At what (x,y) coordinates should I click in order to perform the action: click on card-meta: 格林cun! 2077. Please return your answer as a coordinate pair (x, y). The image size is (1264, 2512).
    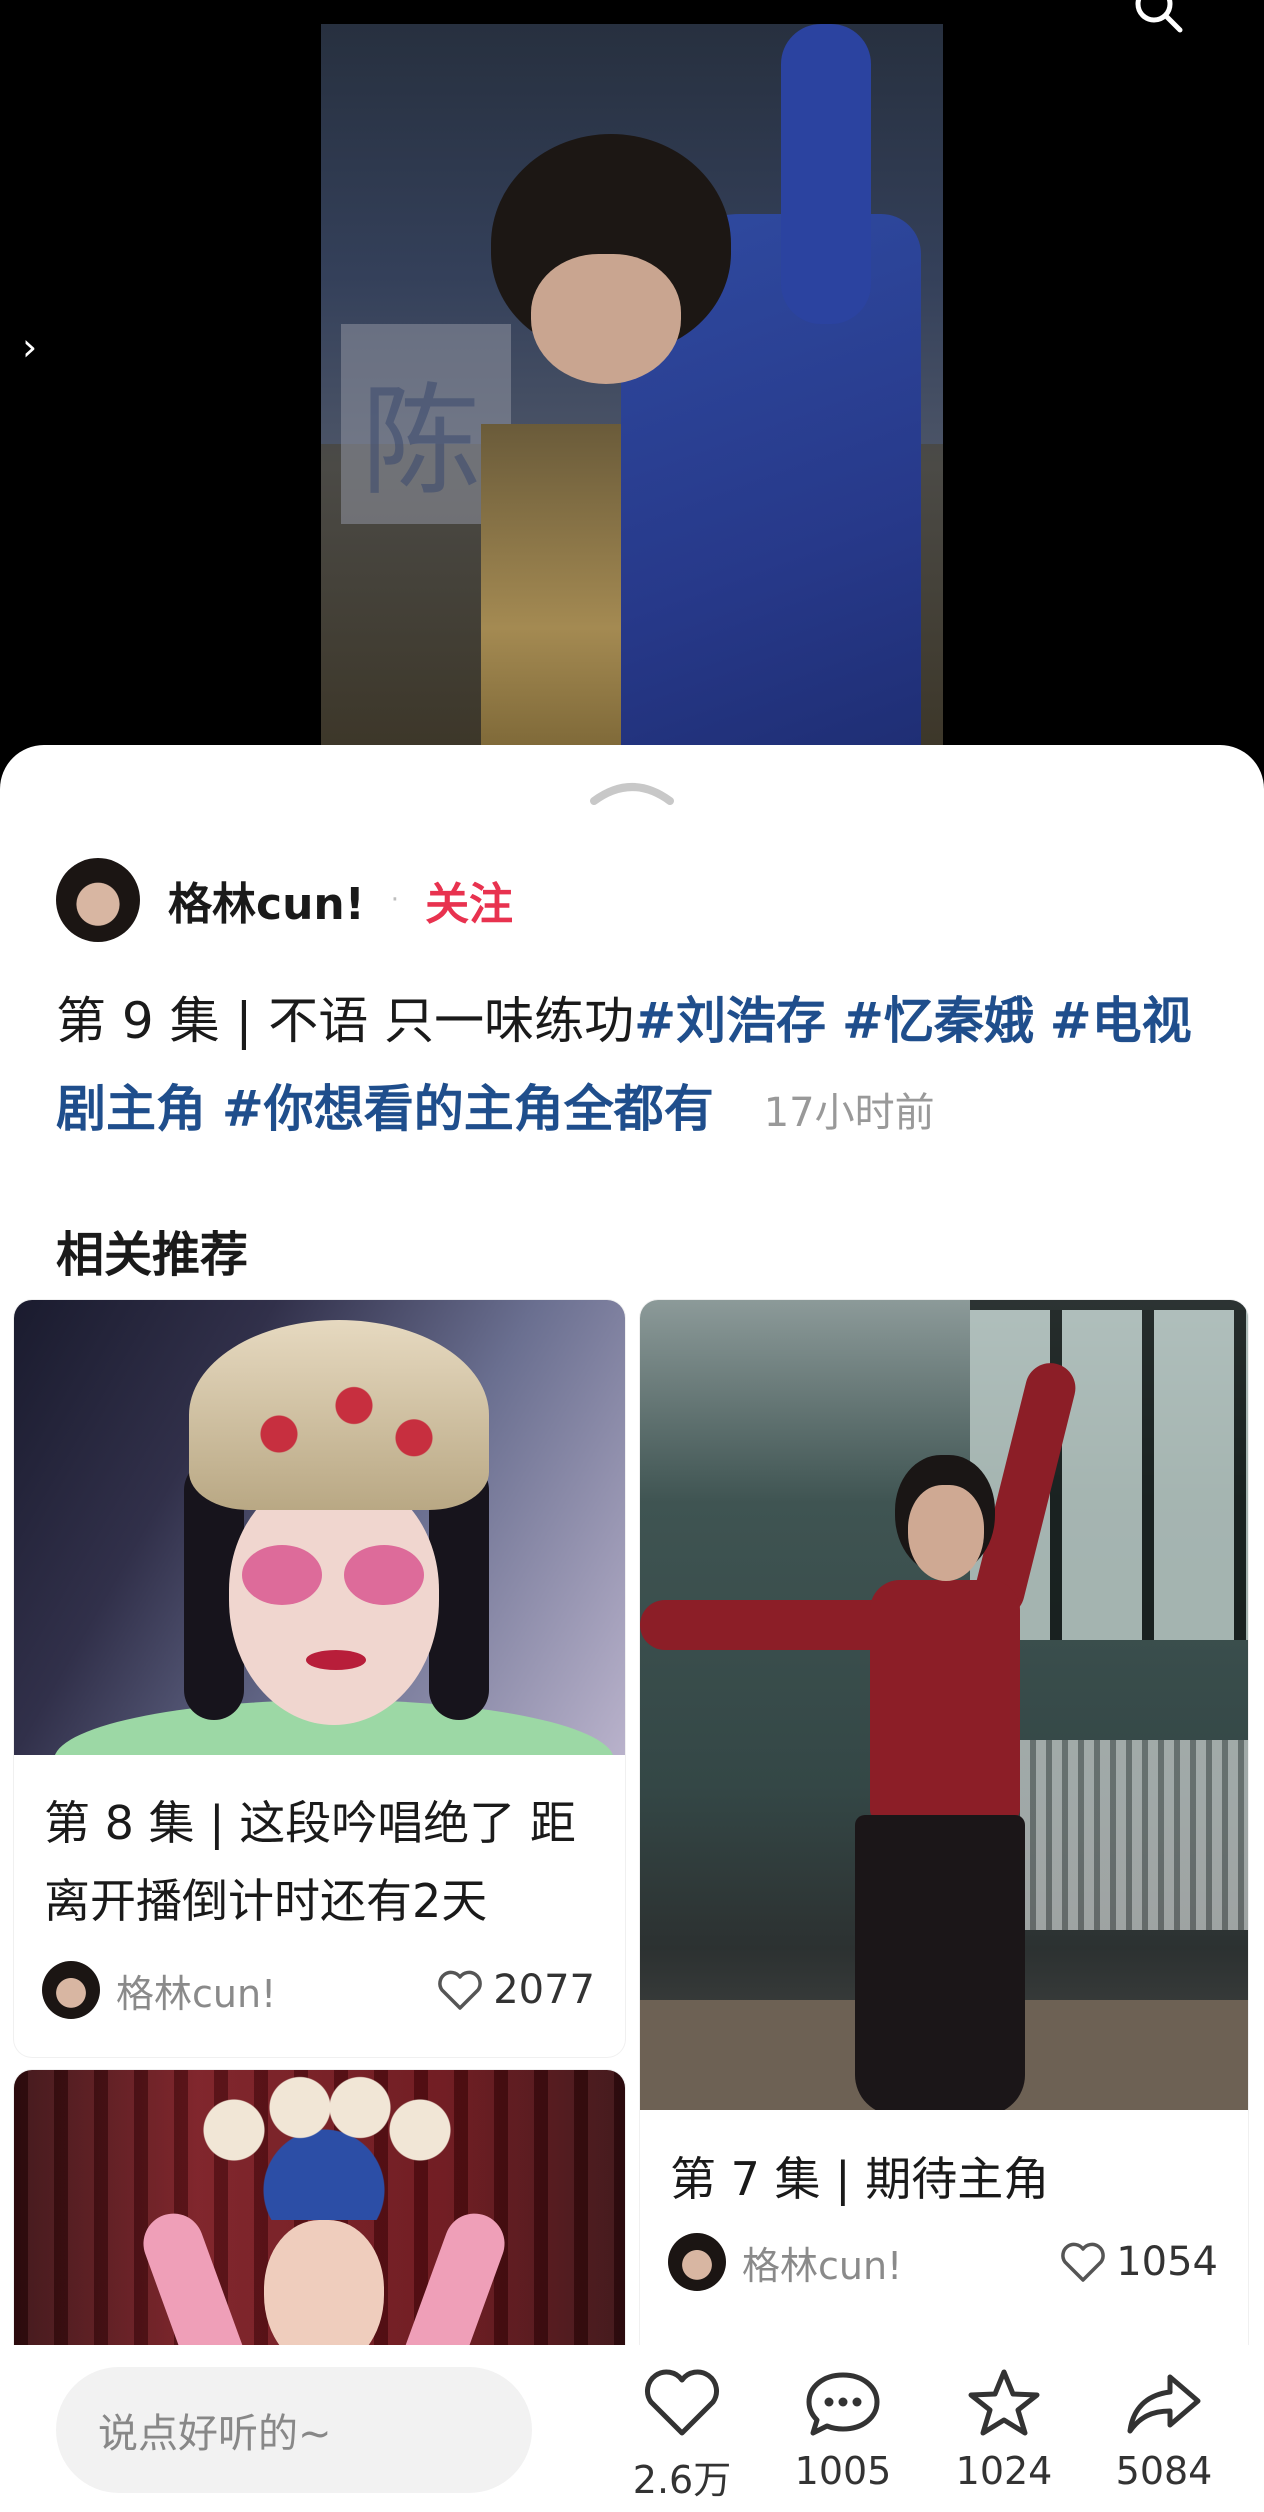
    Looking at the image, I should click on (318, 1990).